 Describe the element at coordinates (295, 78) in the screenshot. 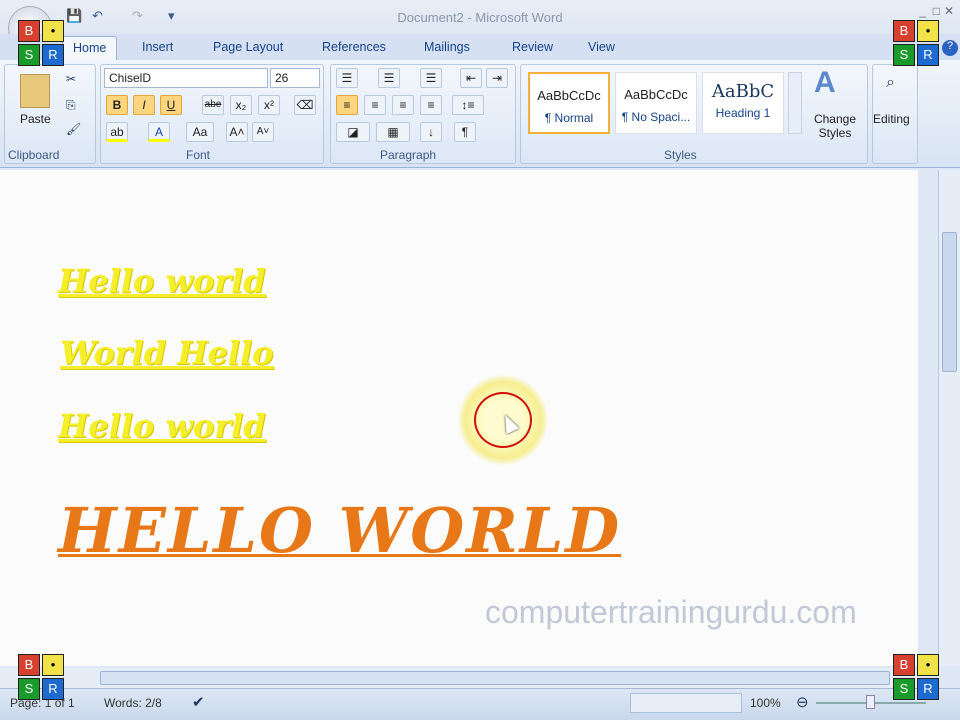

I see `font-size-field: 26` at that location.